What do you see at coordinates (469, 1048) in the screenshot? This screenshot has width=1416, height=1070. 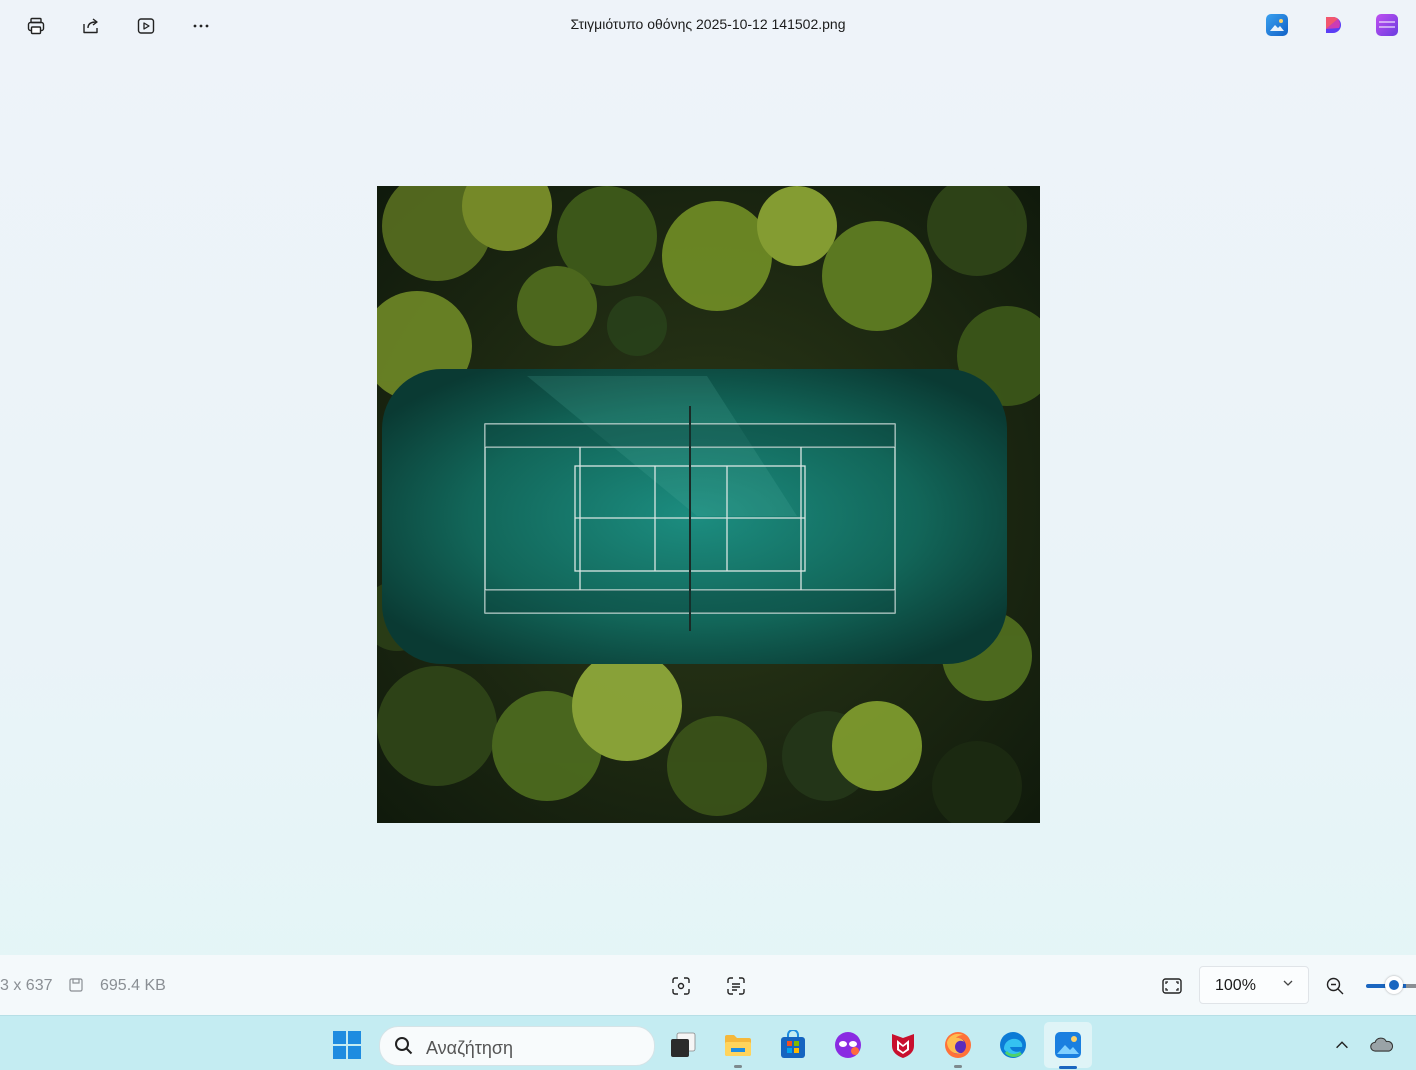 I see `search-placeholder: Αναζήτηση` at bounding box center [469, 1048].